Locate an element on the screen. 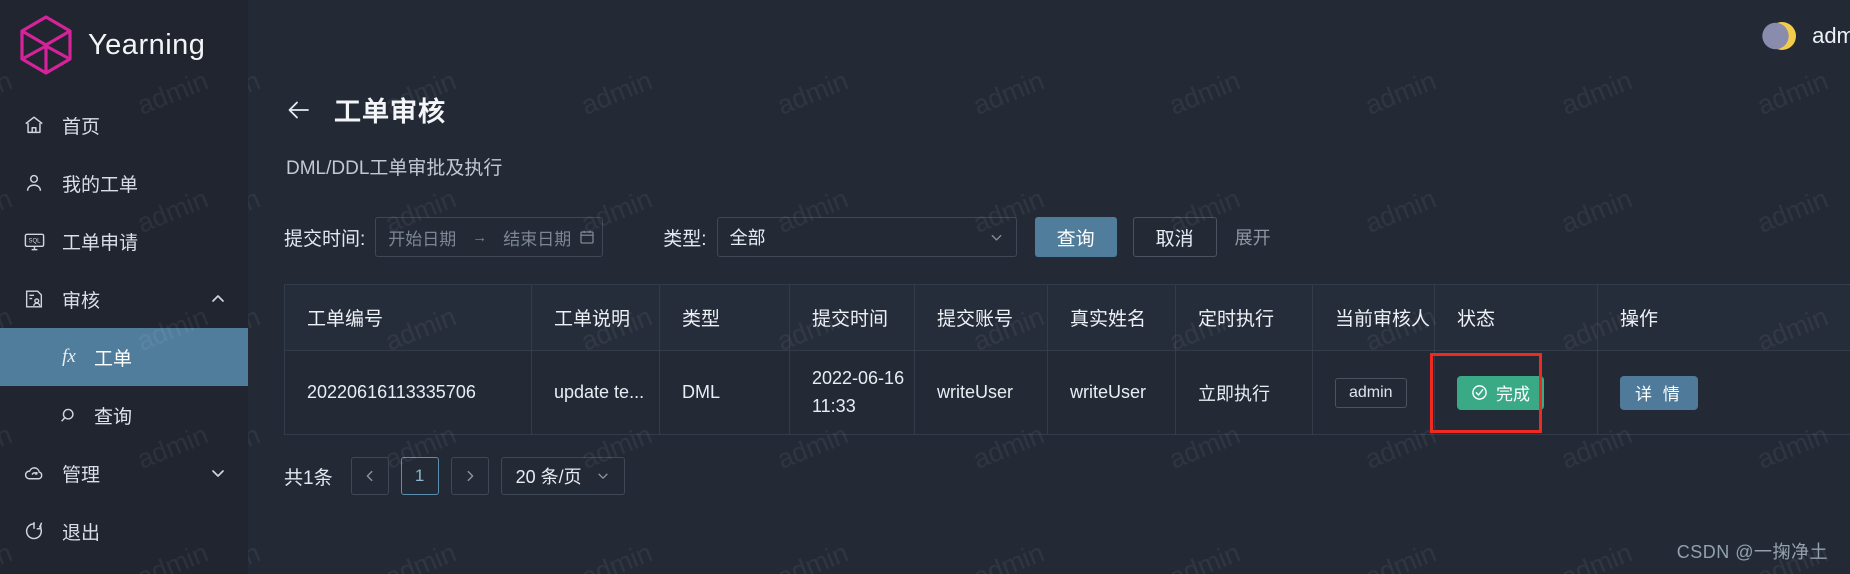  sidebar-nav: 首页 我的工单 SQL 工单申请 审核 fx 工单 查询 管理 退出 is located at coordinates (124, 325).